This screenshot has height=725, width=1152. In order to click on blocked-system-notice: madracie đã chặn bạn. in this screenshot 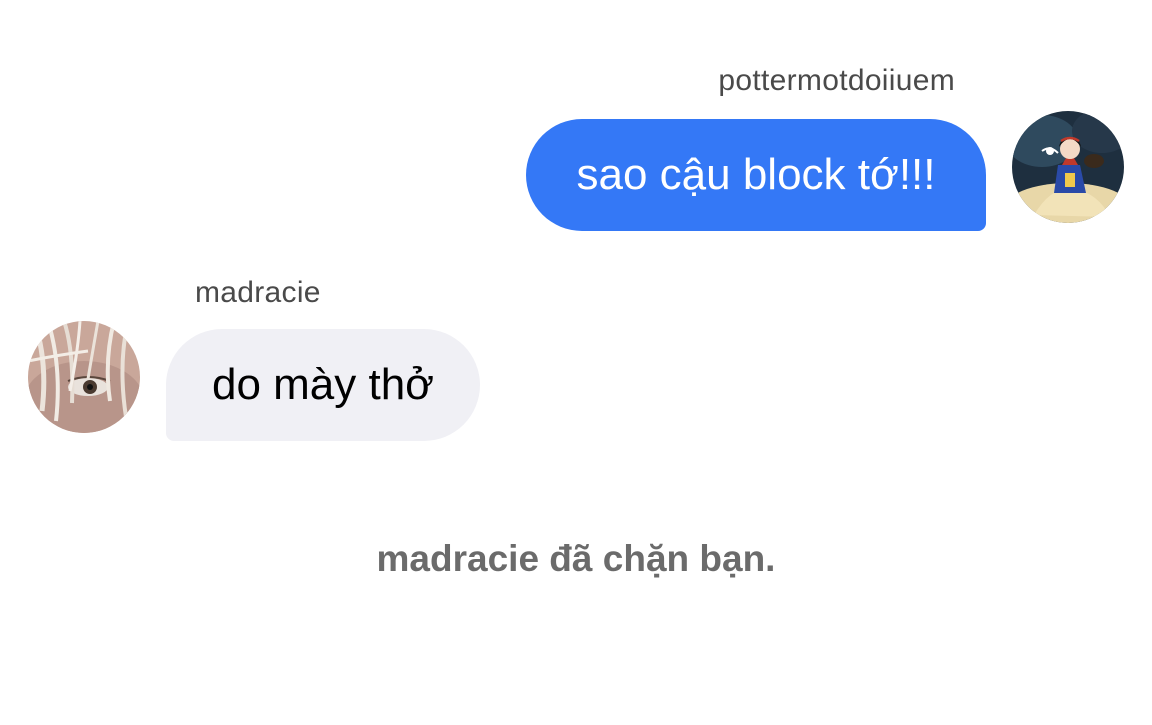, I will do `click(576, 558)`.